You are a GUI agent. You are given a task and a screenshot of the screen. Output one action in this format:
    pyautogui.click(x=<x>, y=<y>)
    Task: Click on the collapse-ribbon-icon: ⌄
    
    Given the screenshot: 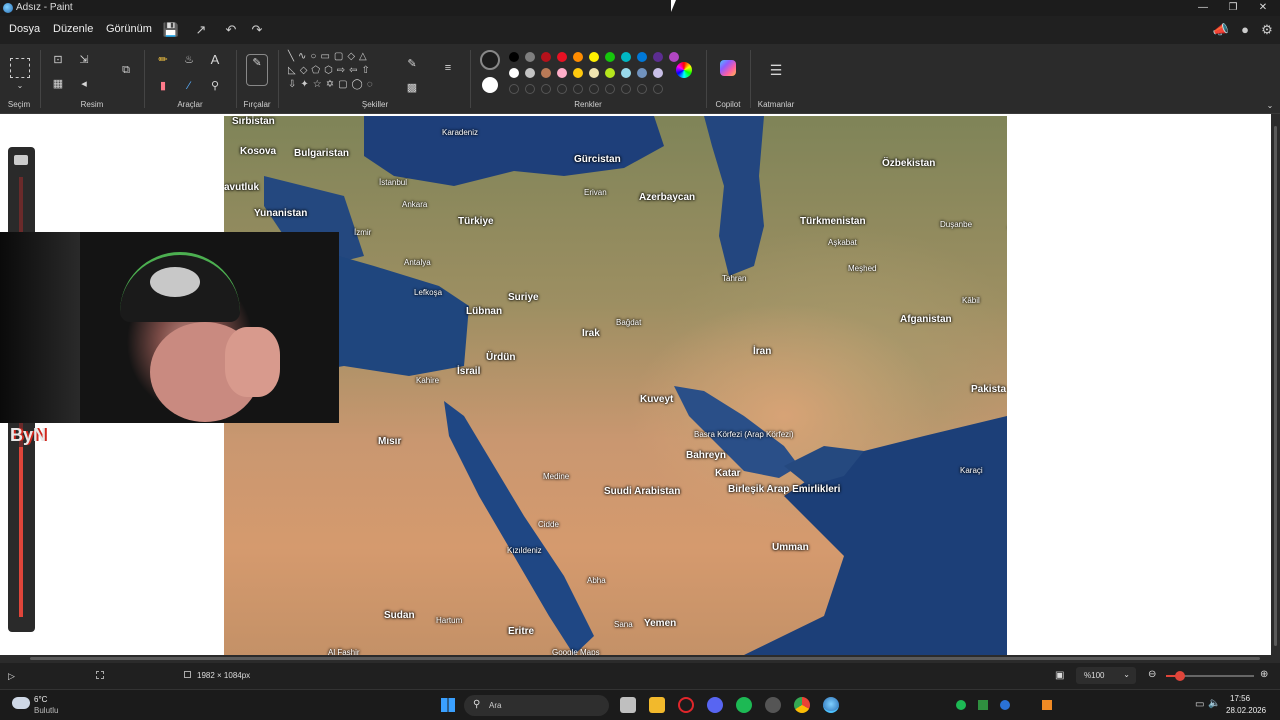 What is the action you would take?
    pyautogui.click(x=1270, y=106)
    